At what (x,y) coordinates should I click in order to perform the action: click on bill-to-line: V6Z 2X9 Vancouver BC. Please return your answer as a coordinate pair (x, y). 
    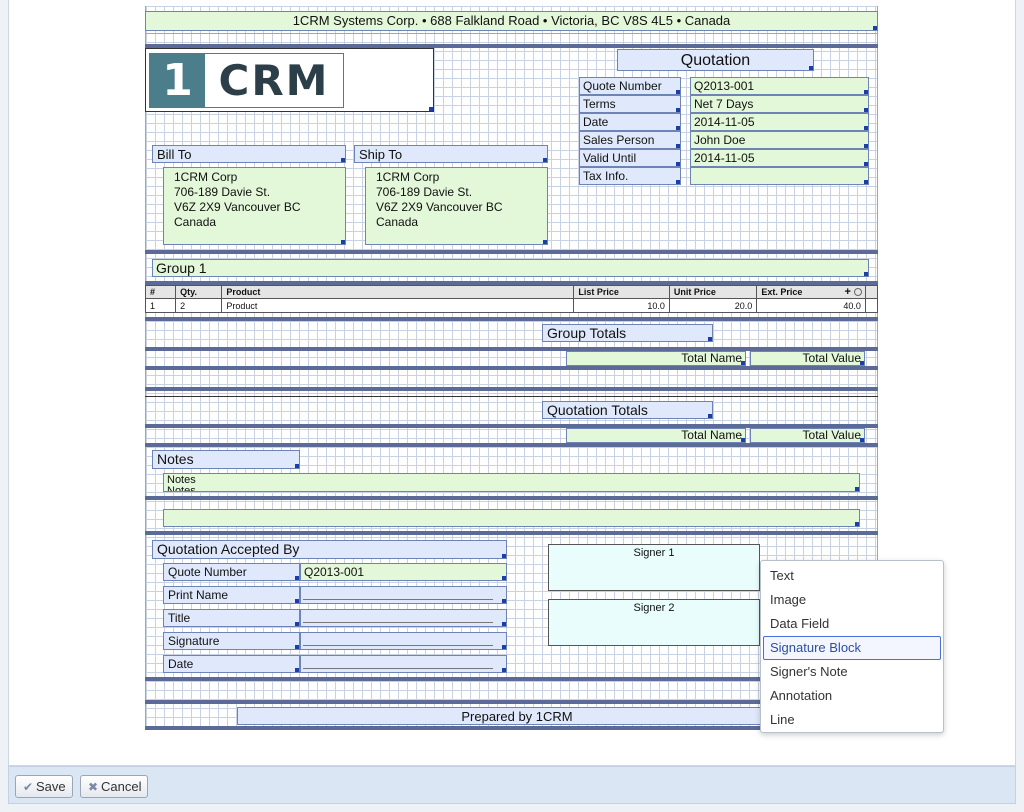
    Looking at the image, I should click on (237, 207).